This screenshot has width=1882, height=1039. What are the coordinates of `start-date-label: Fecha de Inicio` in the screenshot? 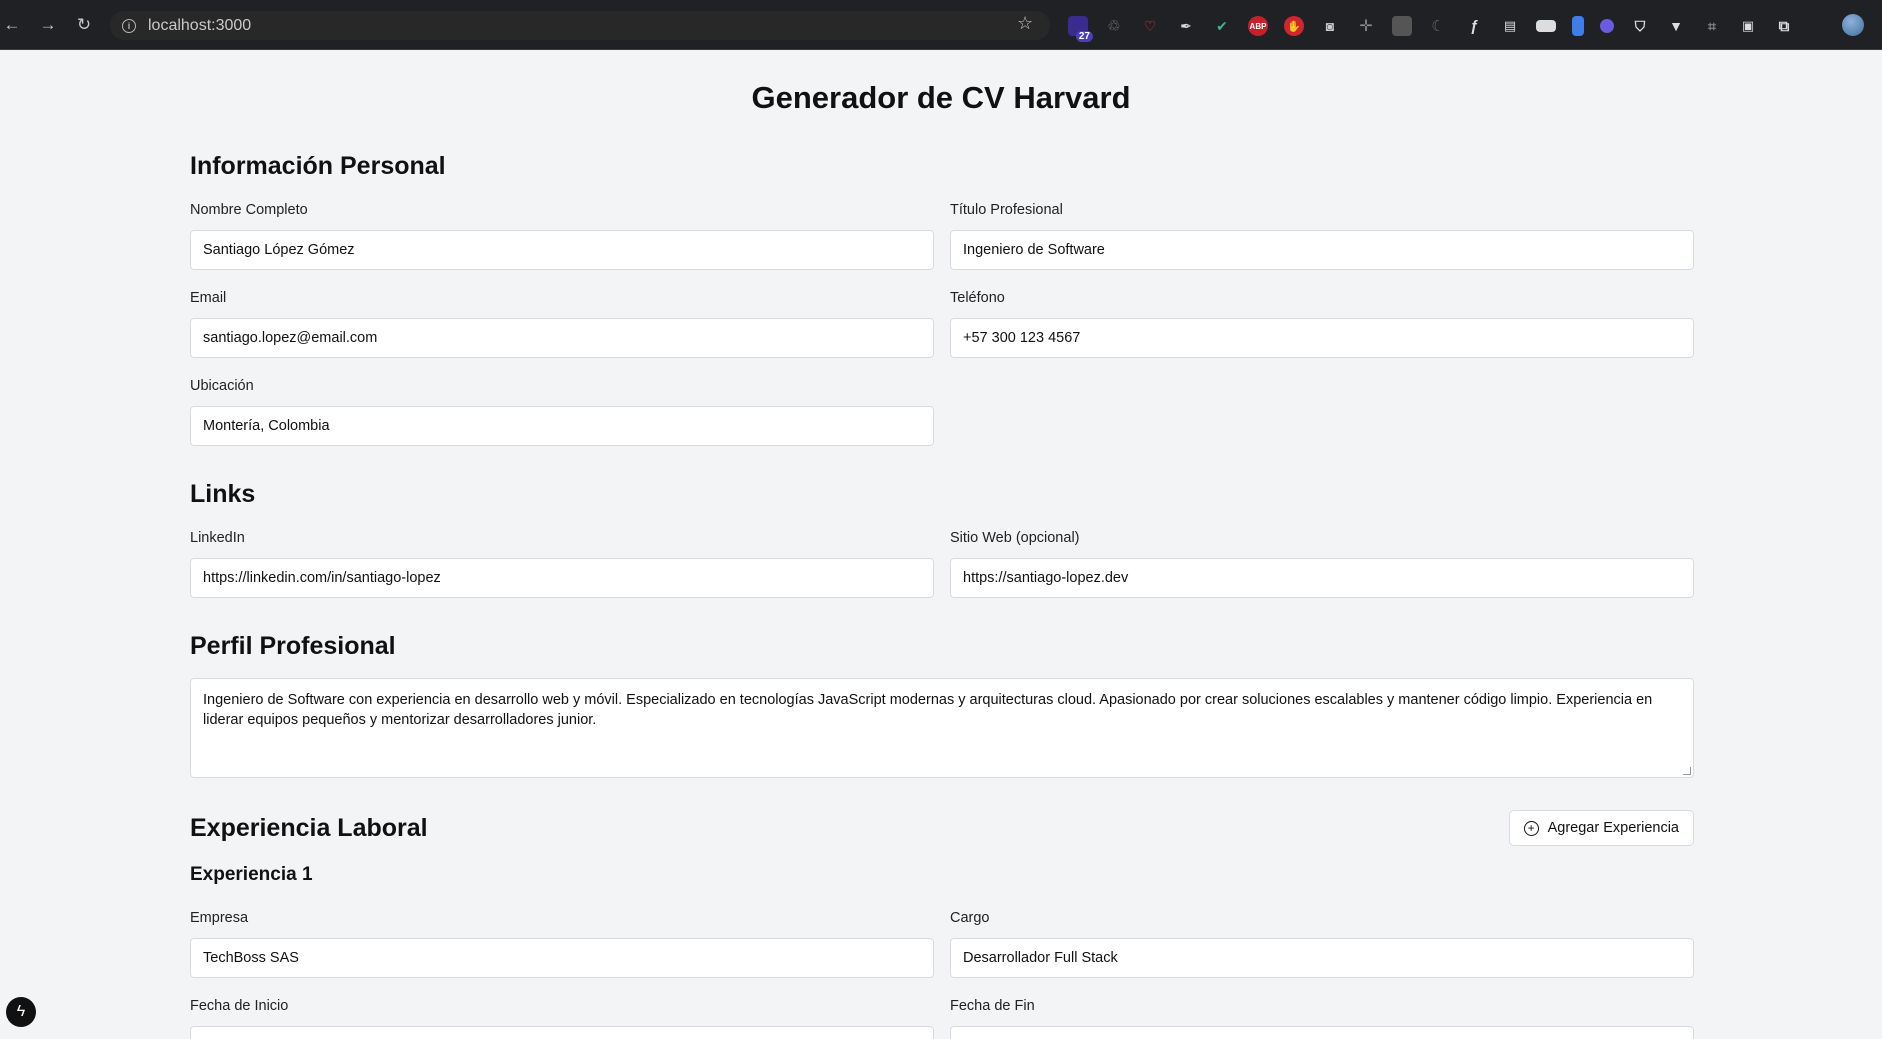 It's located at (239, 1006).